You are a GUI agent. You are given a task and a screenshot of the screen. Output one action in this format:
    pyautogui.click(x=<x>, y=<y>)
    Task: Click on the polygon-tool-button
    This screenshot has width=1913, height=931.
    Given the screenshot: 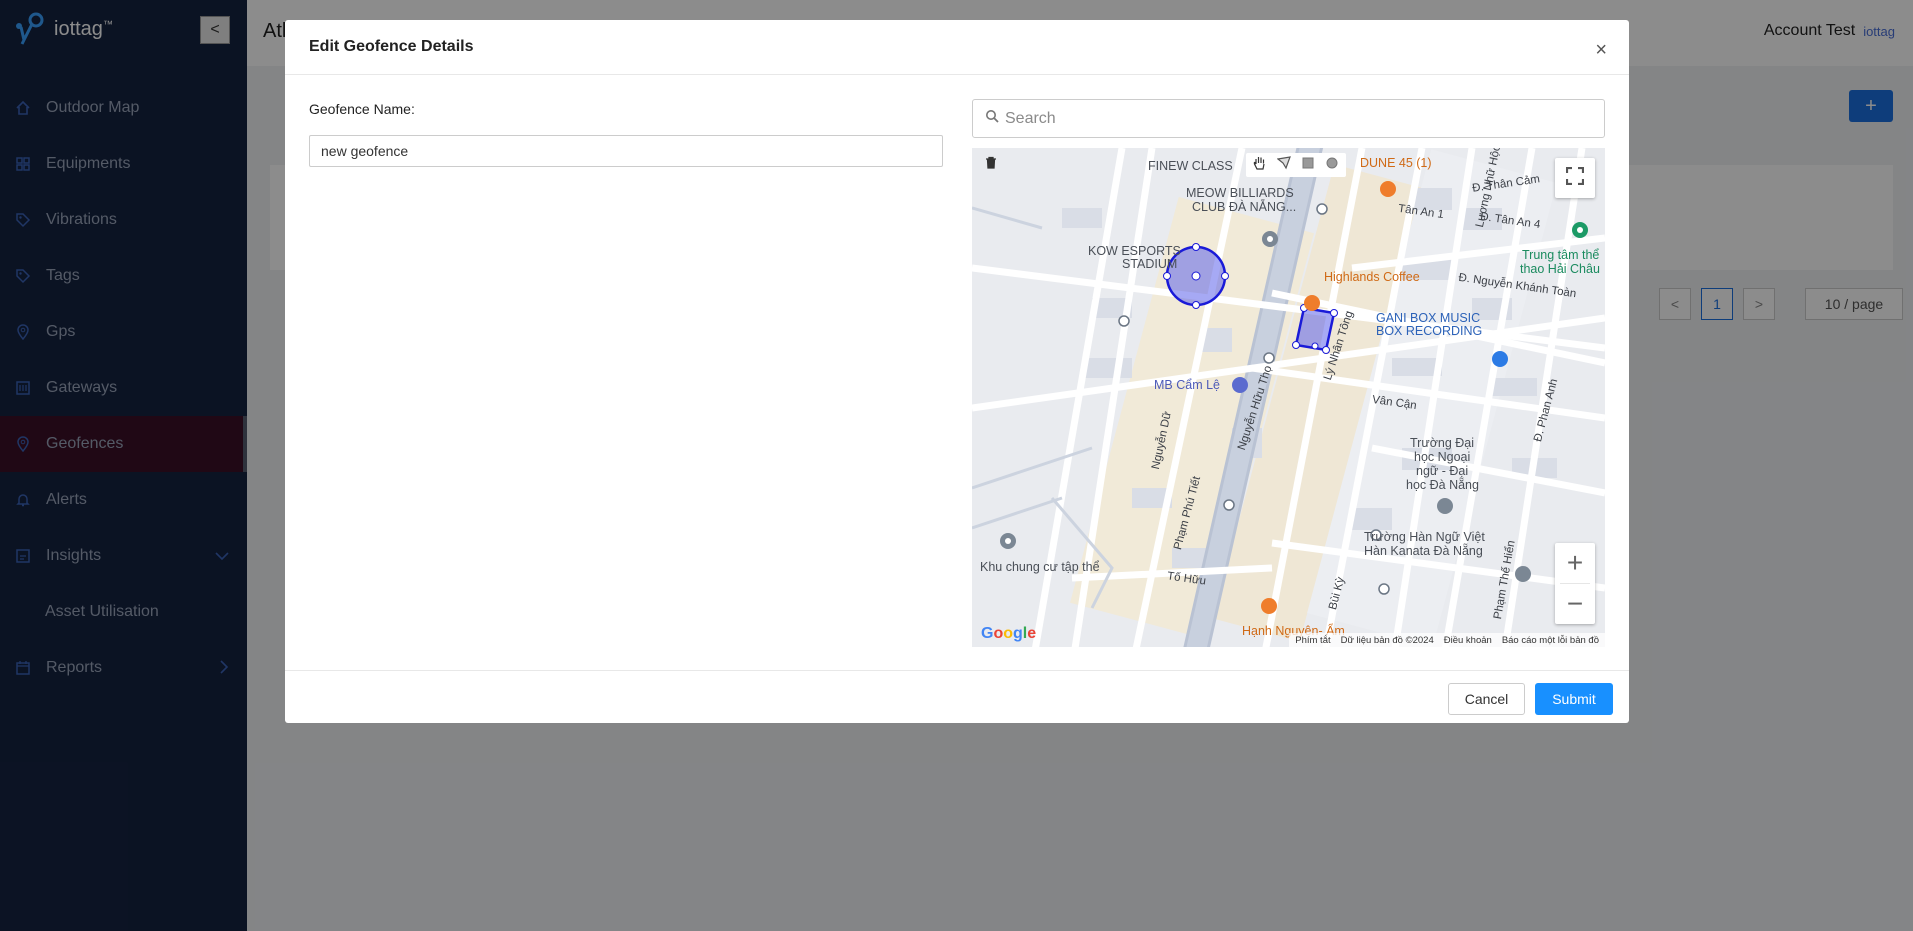 What is the action you would take?
    pyautogui.click(x=1284, y=165)
    